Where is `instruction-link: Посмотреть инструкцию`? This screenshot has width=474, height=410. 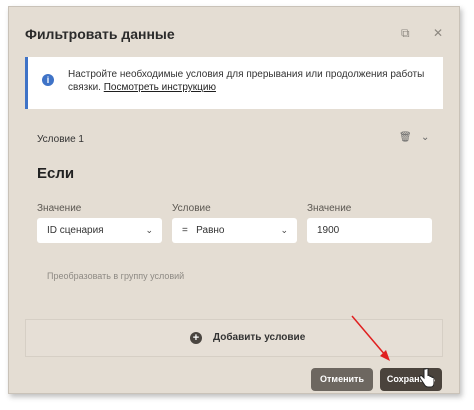 instruction-link: Посмотреть инструкцию is located at coordinates (160, 87).